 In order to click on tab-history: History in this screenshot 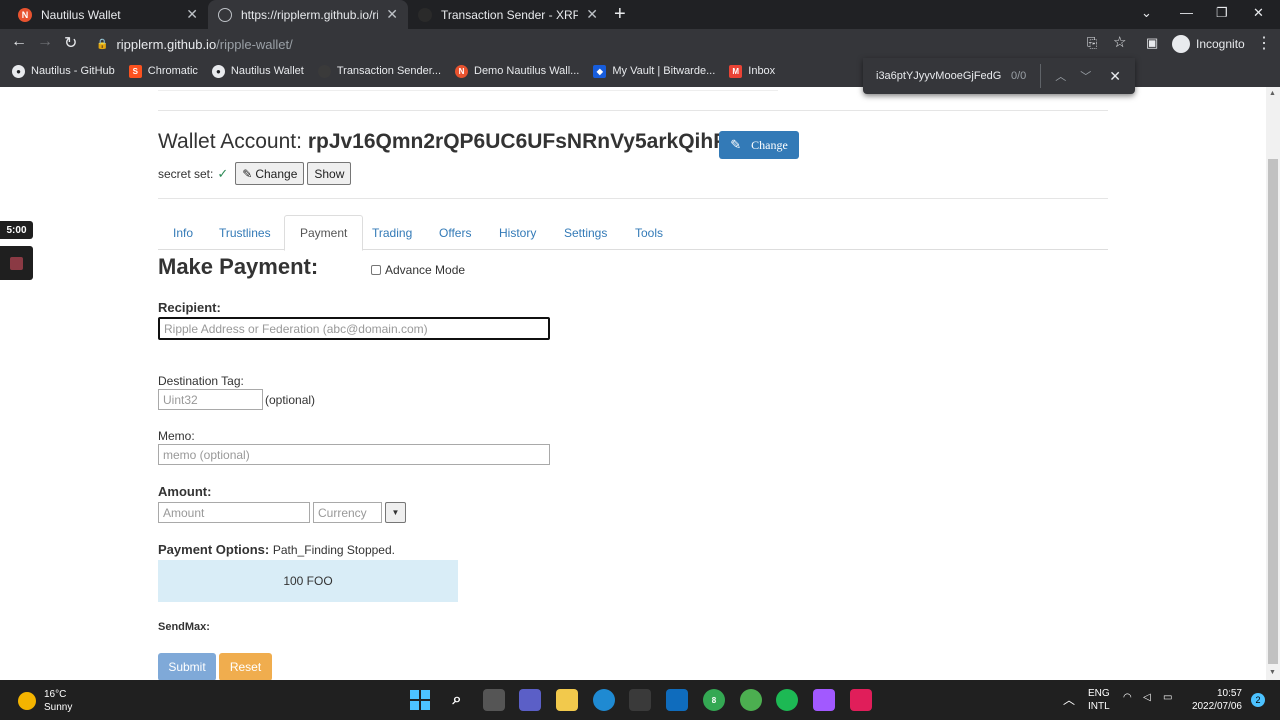, I will do `click(517, 232)`.